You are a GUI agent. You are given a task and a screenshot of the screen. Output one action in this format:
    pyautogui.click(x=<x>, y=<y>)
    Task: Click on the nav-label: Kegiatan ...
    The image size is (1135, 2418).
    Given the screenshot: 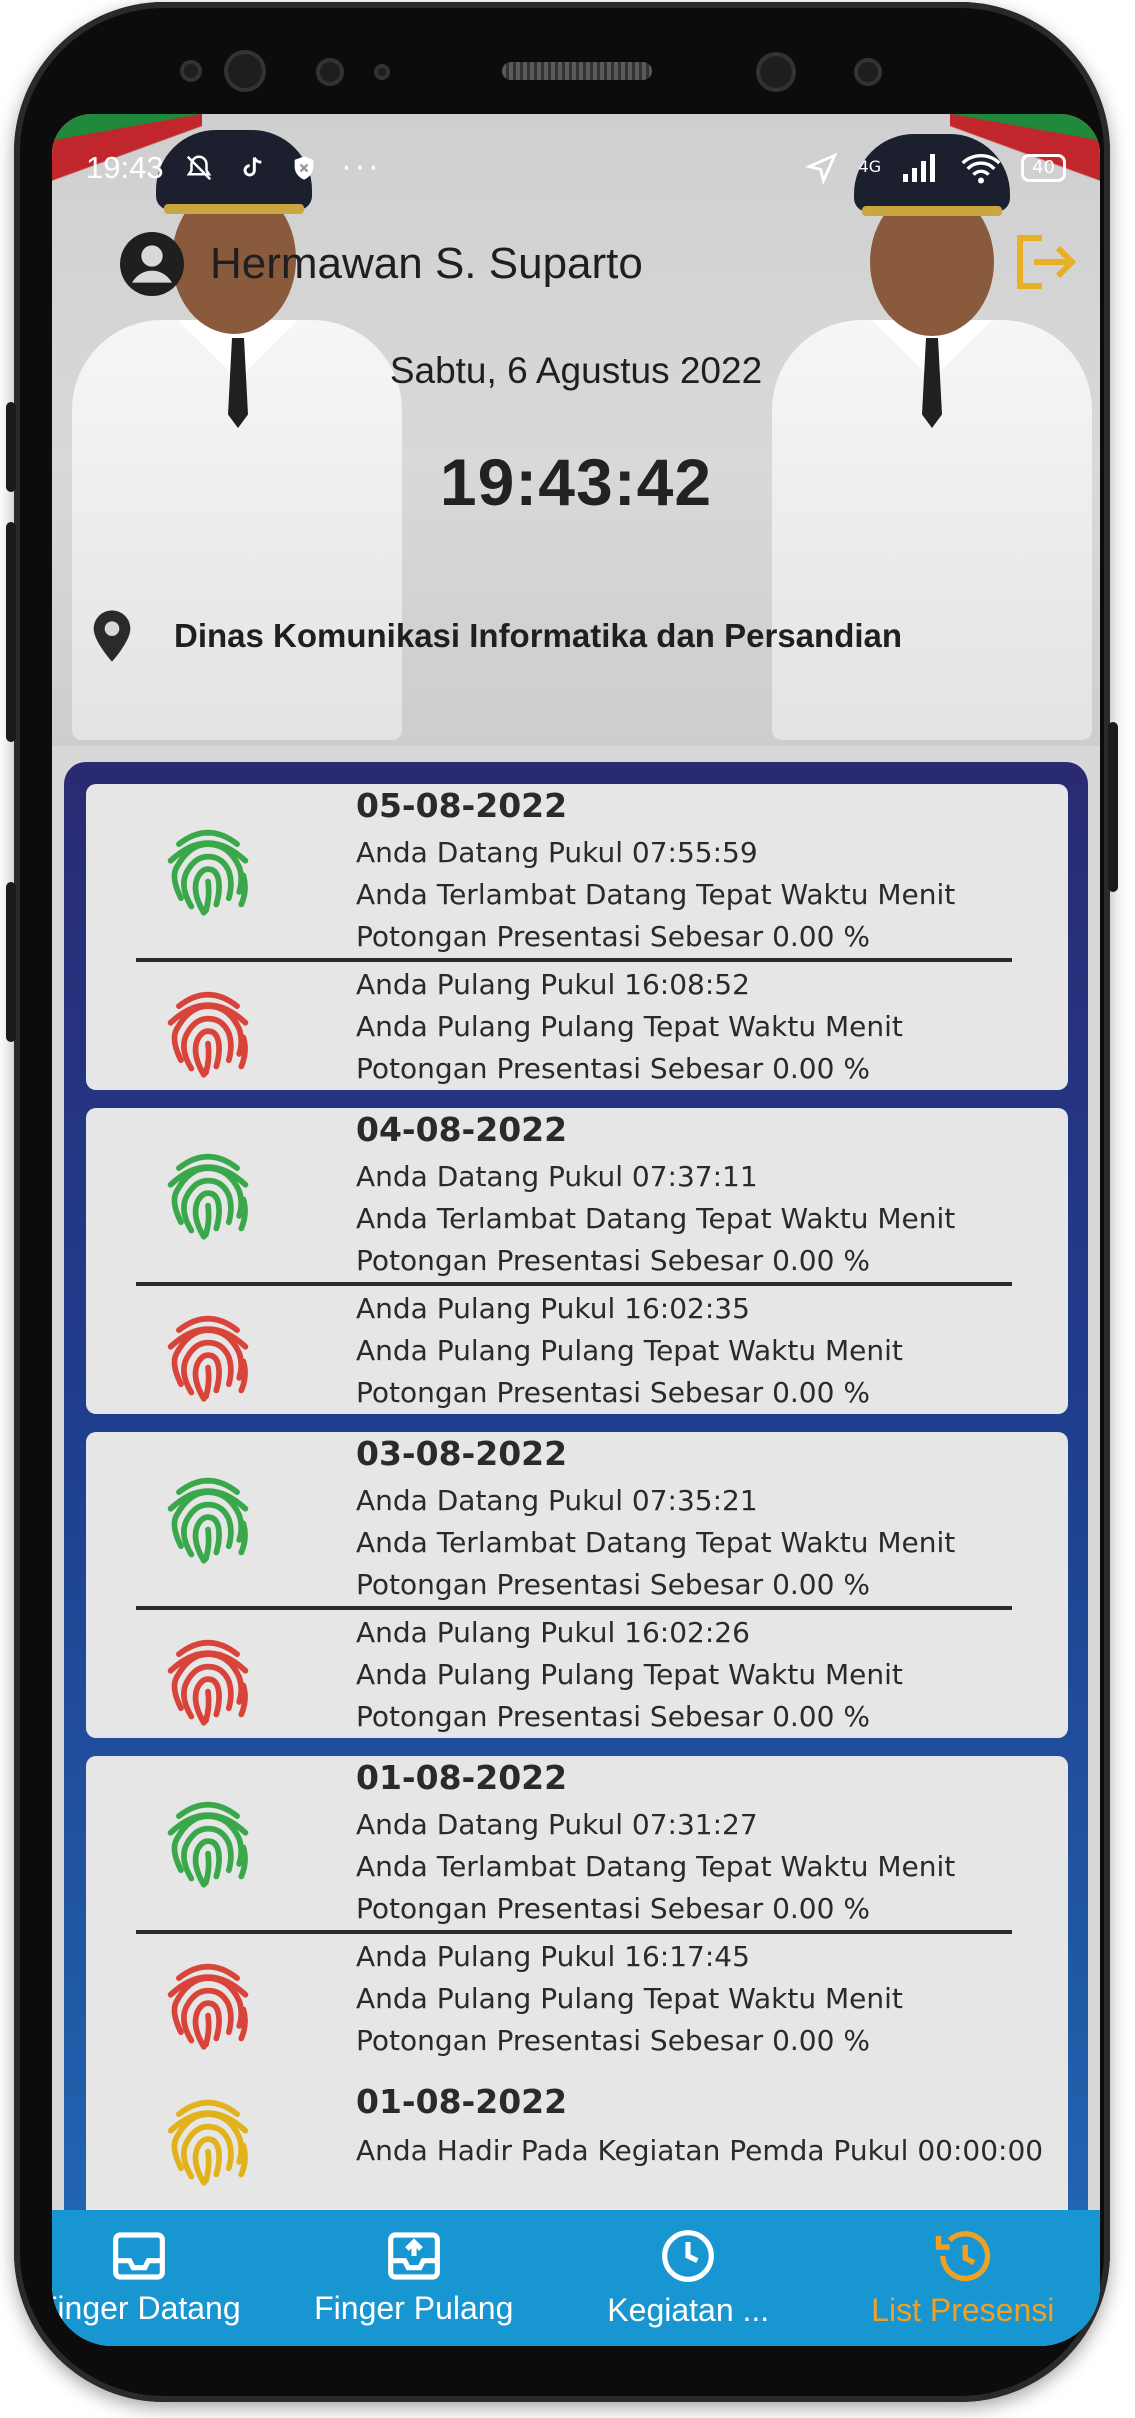 What is the action you would take?
    pyautogui.click(x=688, y=2309)
    